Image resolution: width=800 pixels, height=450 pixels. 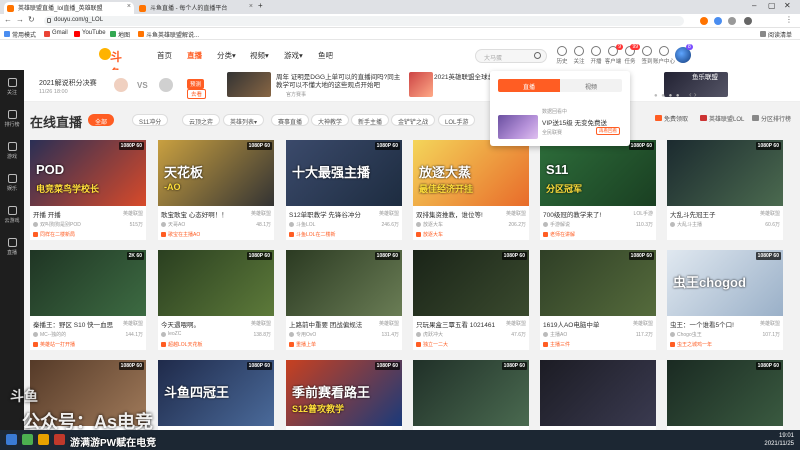 I want to click on card-host: 放逐大车, so click(x=433, y=224).